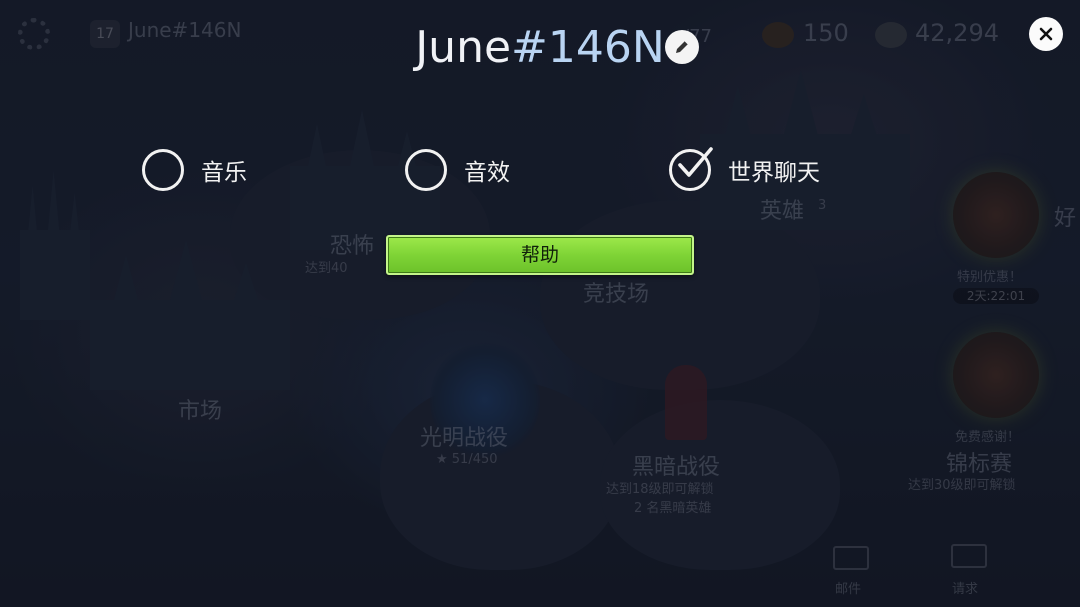  I want to click on close-button, so click(1046, 34).